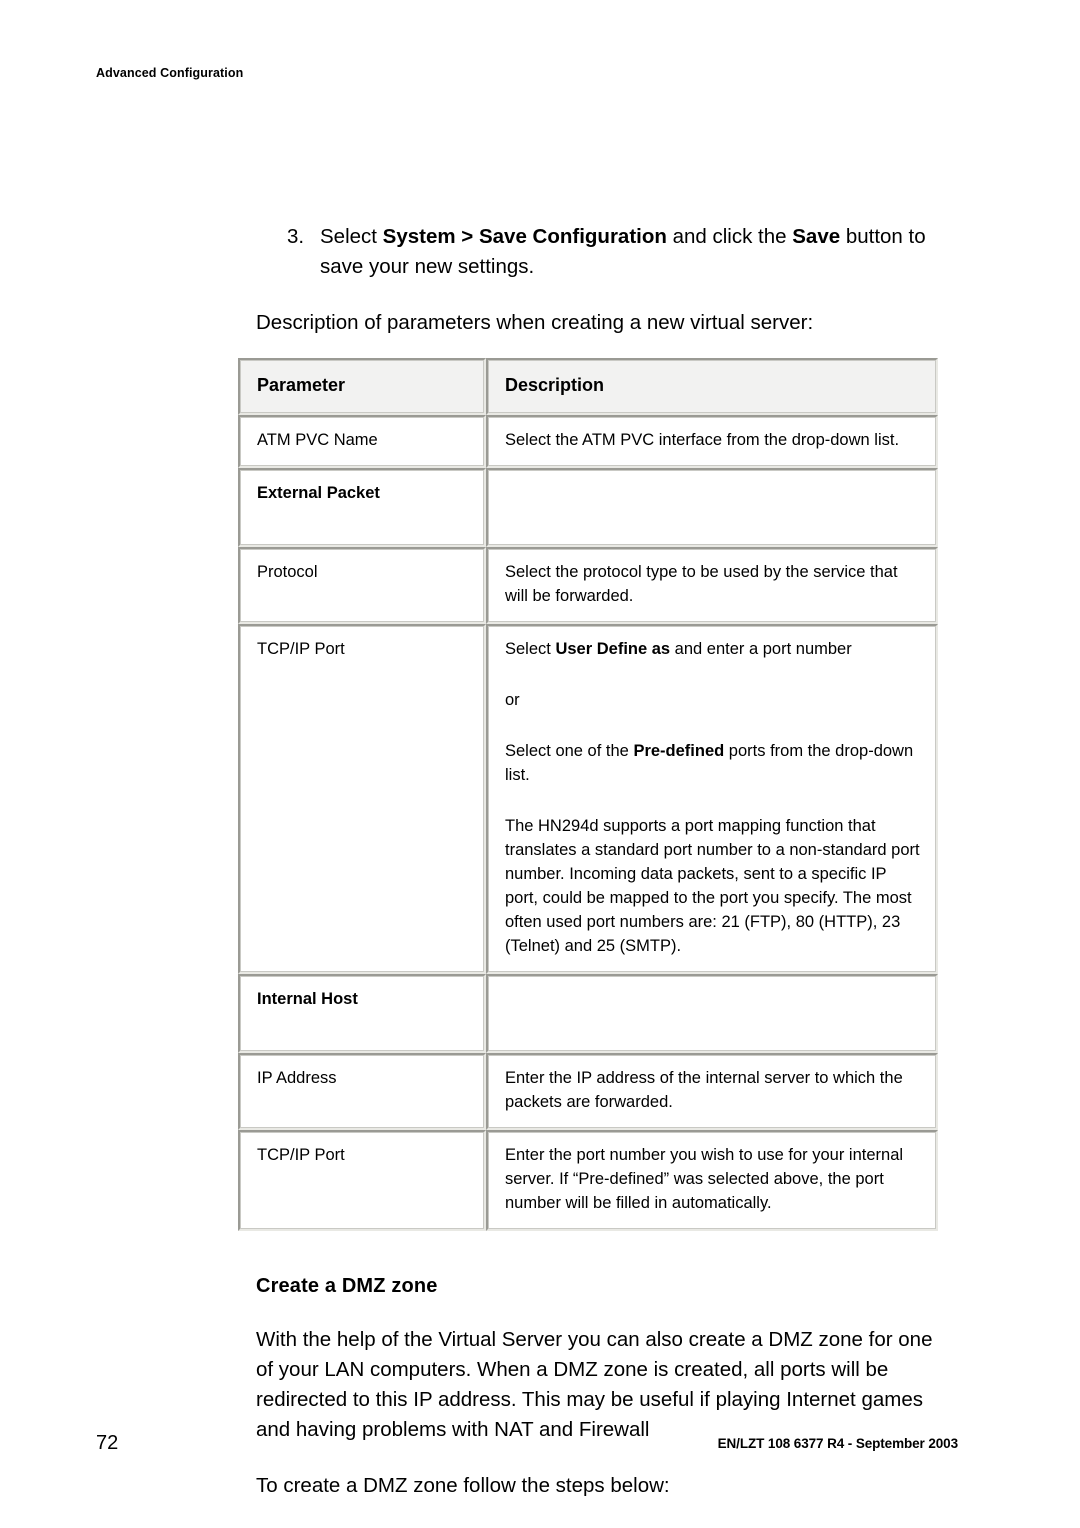 The width and height of the screenshot is (1080, 1528). I want to click on param-cell-external-packet: External Packet, so click(362, 507).